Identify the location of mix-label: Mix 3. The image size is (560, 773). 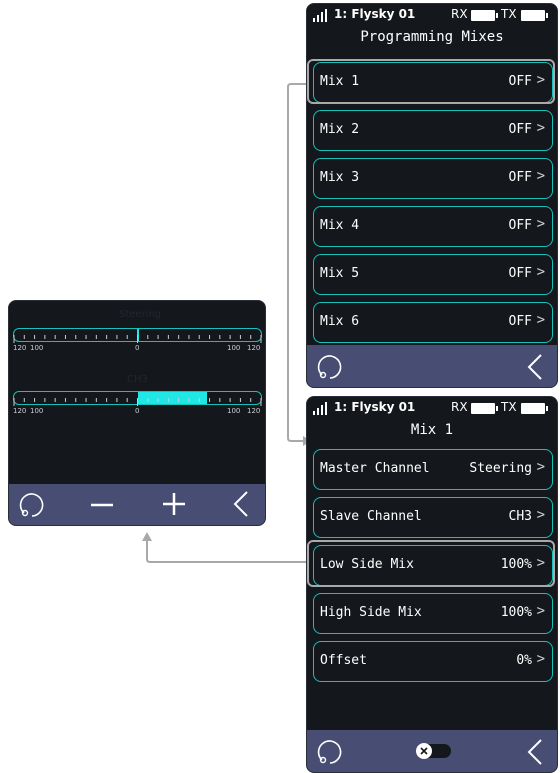
(340, 177).